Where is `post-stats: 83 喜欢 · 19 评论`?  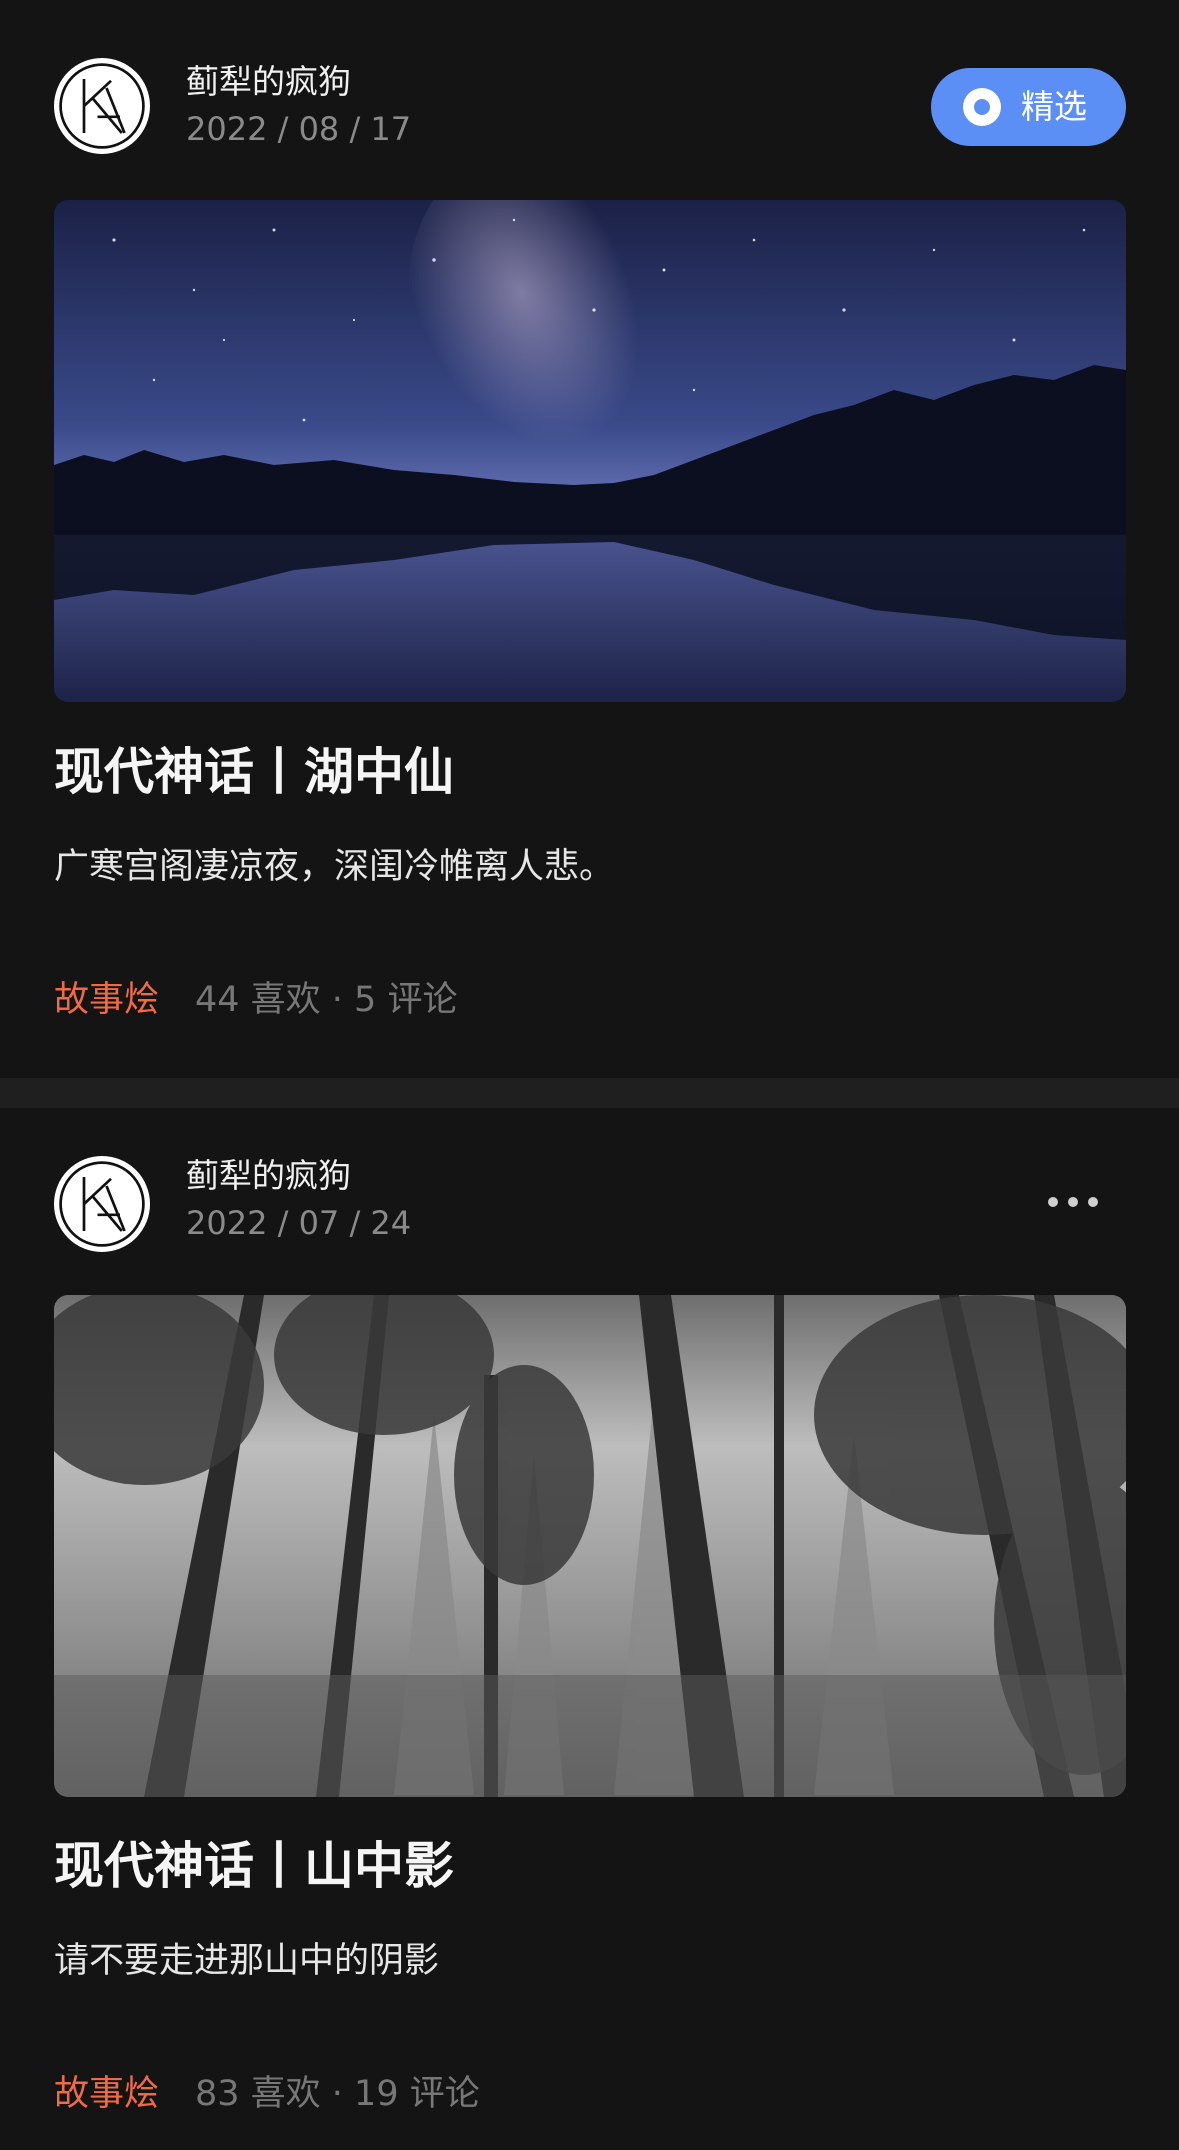
post-stats: 83 喜欢 · 19 评论 is located at coordinates (337, 2094).